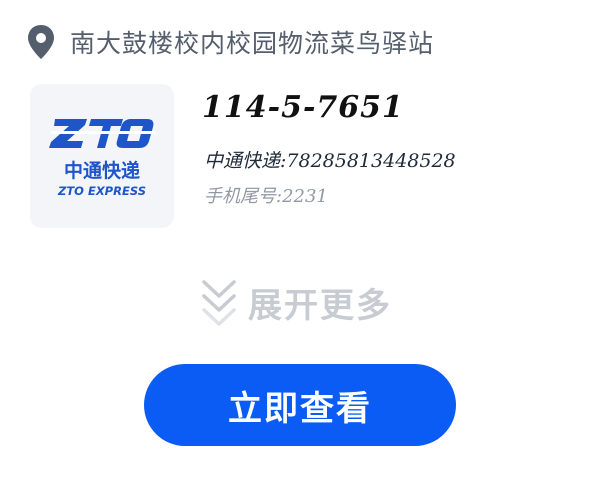 This screenshot has width=615, height=480. I want to click on double-chevron-down-icon, so click(219, 303).